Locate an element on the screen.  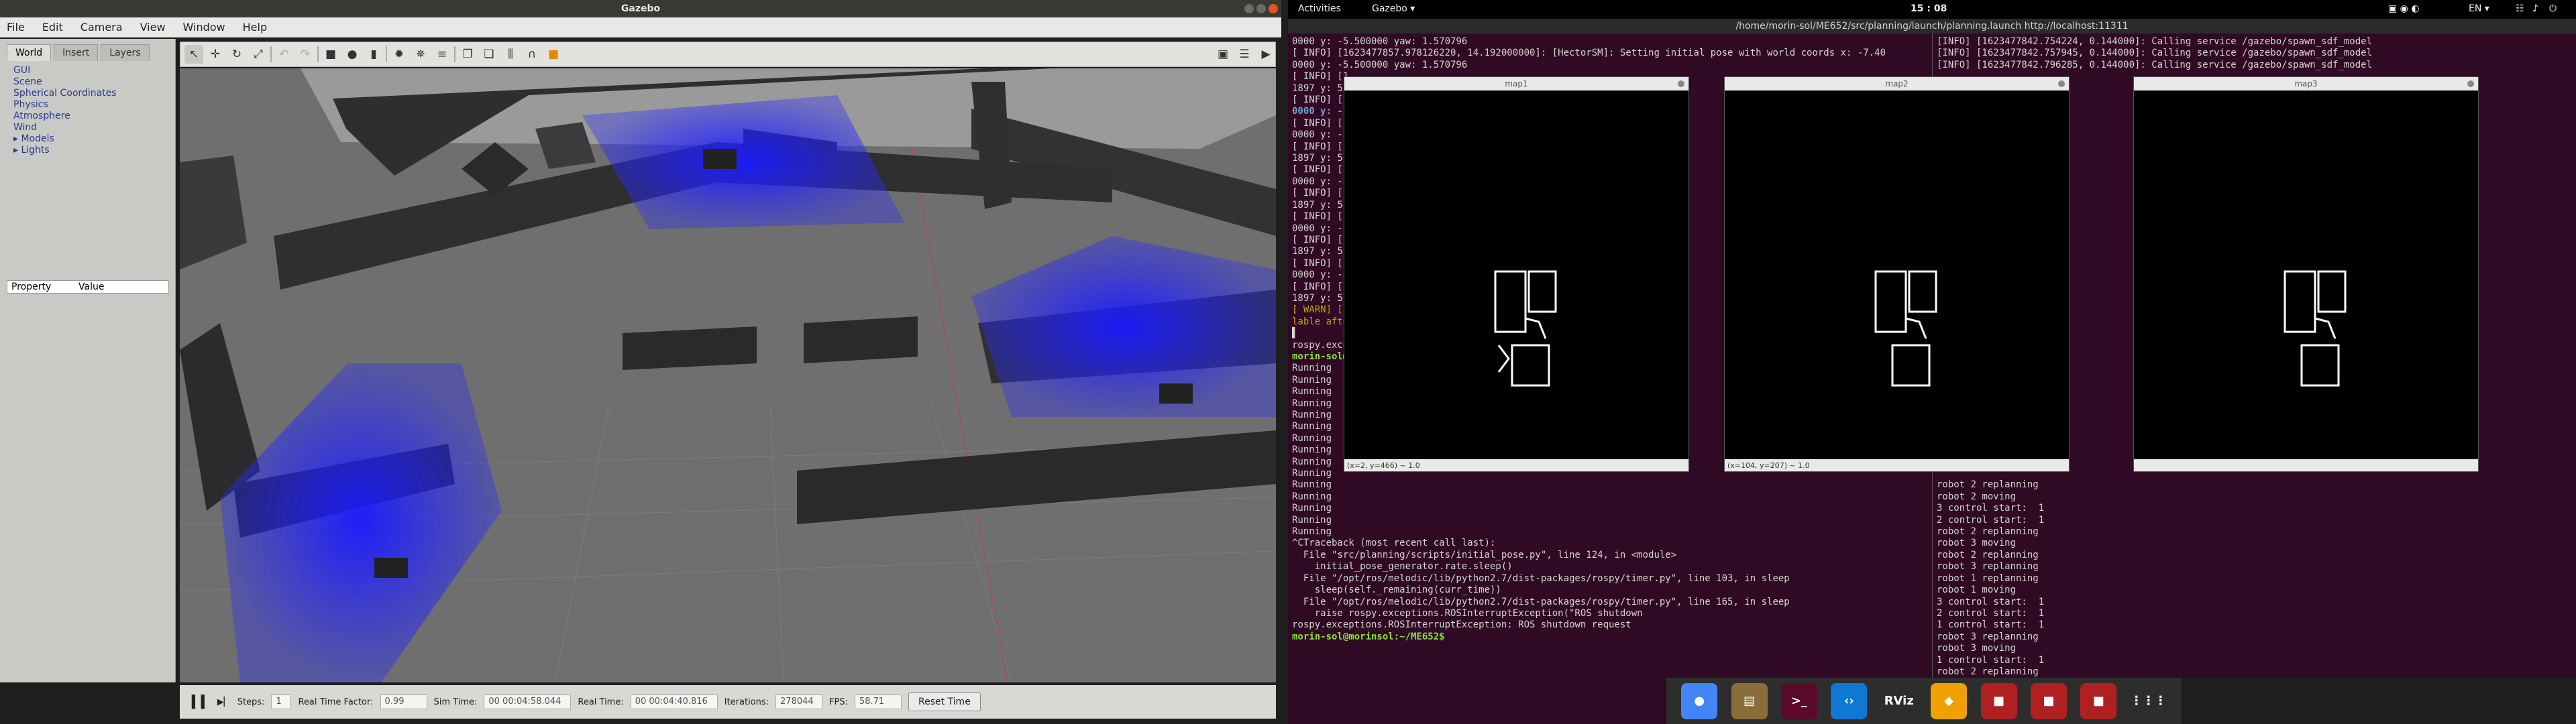
gazebo-title: Gazebo is located at coordinates (641, 8).